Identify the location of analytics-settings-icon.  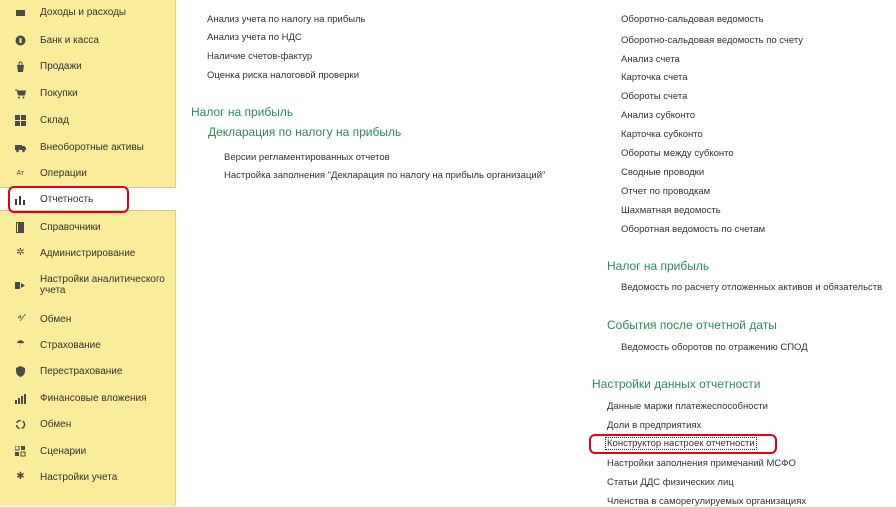
(20, 285).